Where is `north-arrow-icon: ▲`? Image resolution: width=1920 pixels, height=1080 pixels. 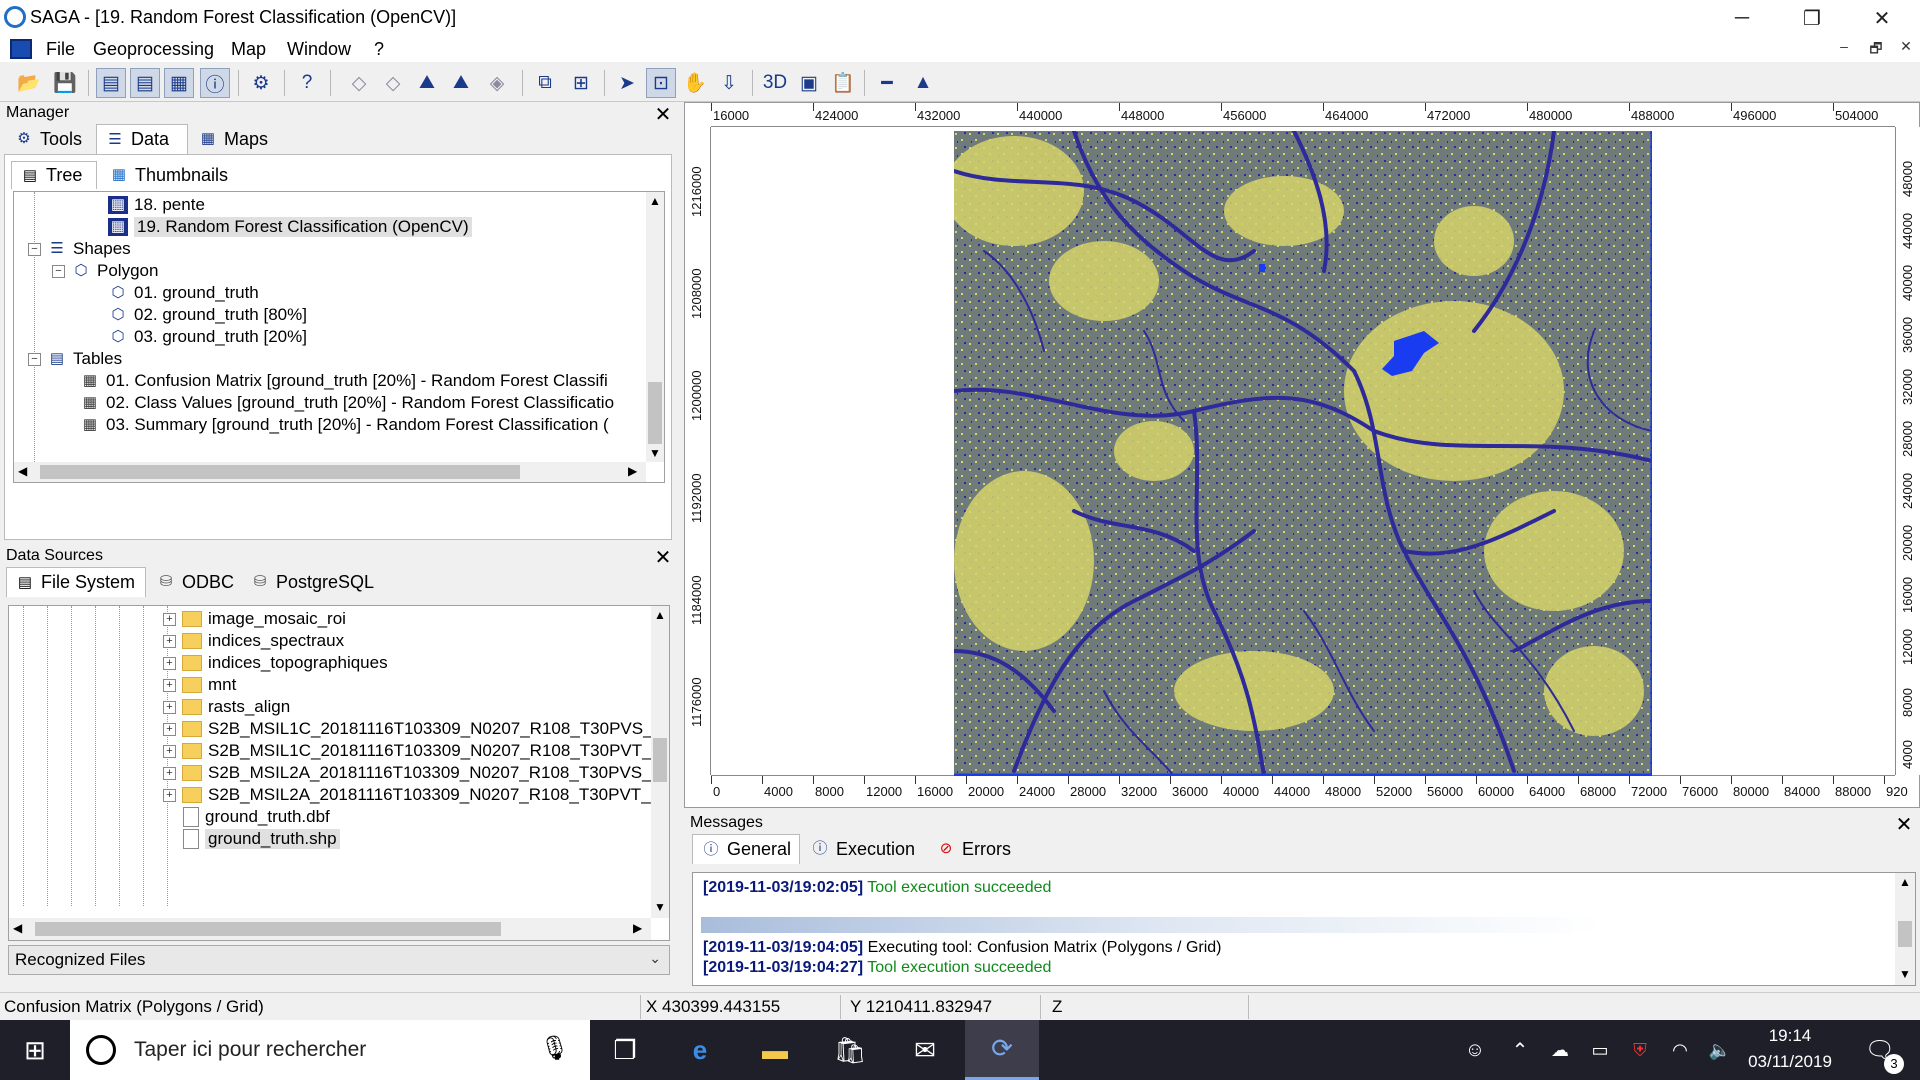
north-arrow-icon: ▲ is located at coordinates (923, 83).